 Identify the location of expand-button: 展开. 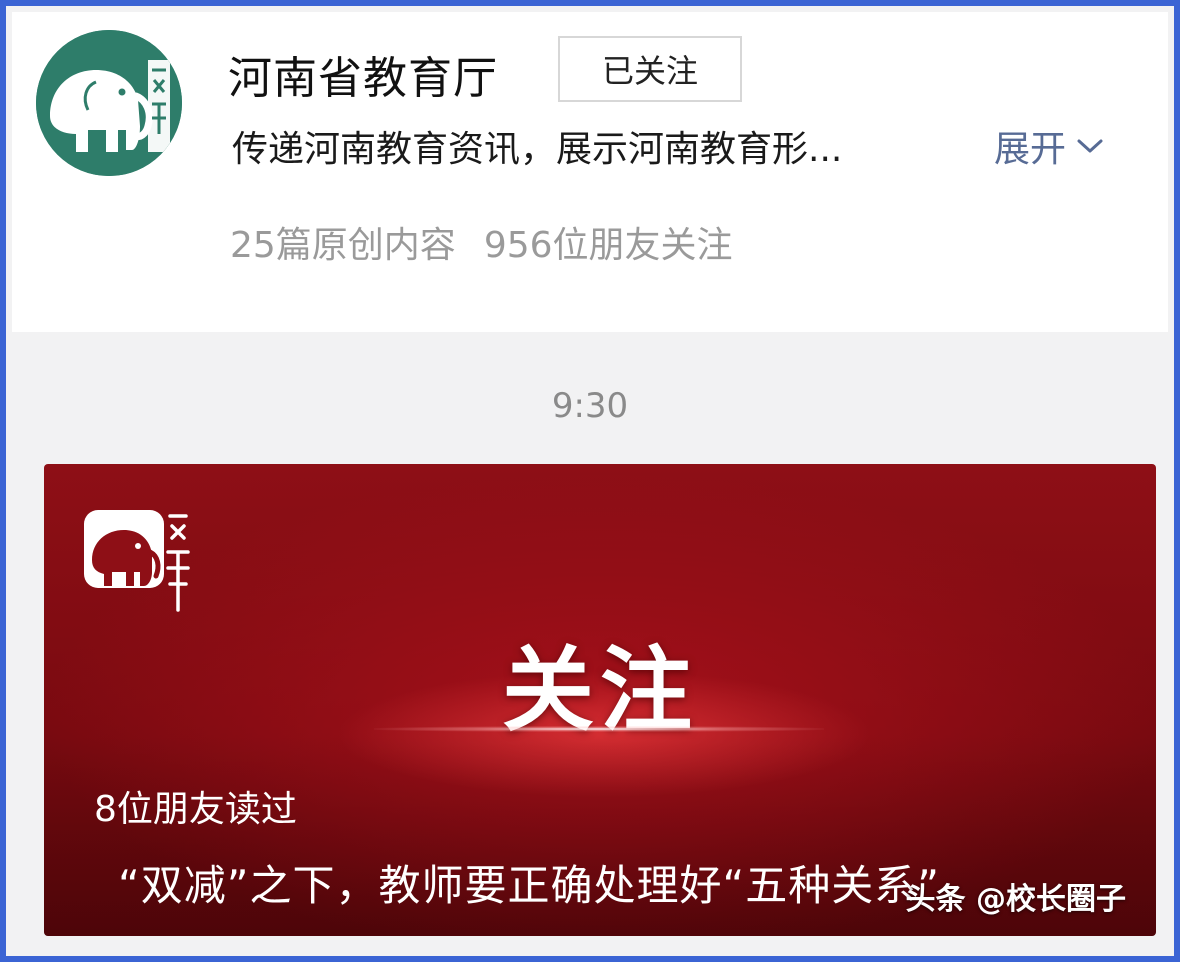
(1049, 146).